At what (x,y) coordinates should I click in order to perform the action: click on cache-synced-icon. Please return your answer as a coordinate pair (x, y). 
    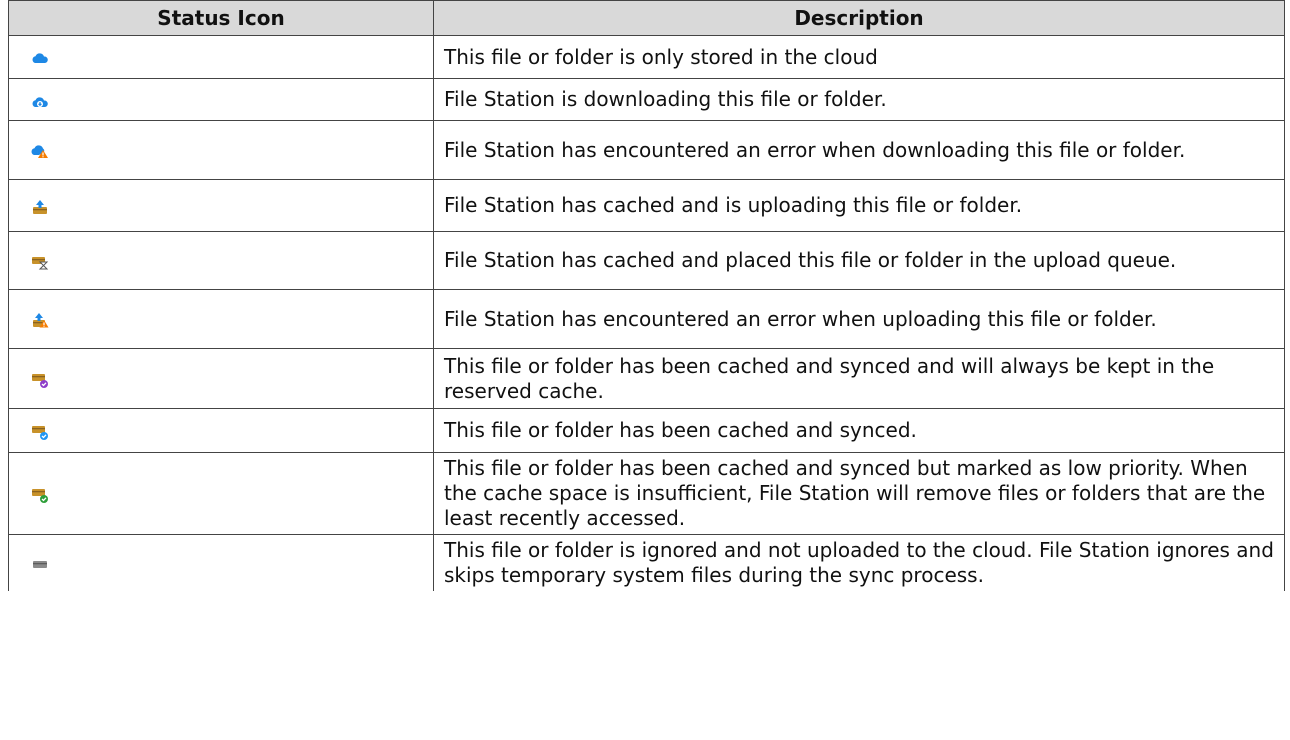
    Looking at the image, I should click on (40, 432).